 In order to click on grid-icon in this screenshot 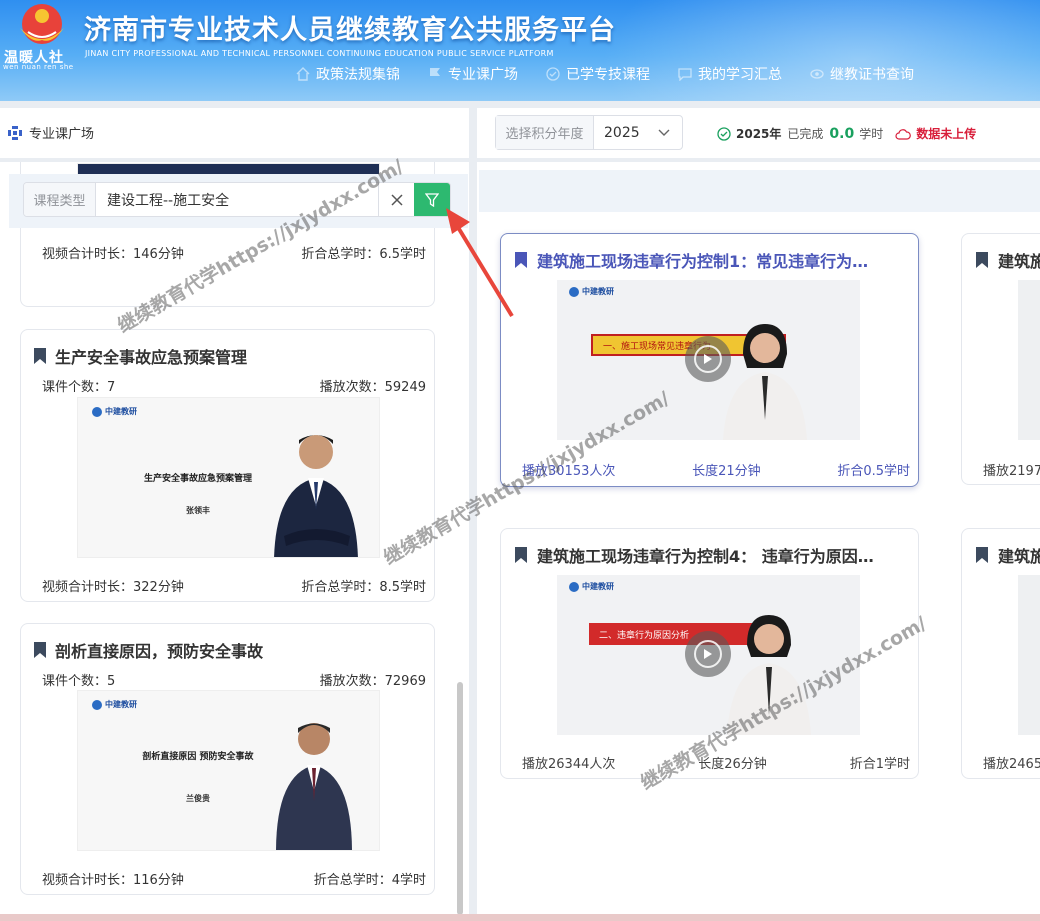, I will do `click(15, 132)`.